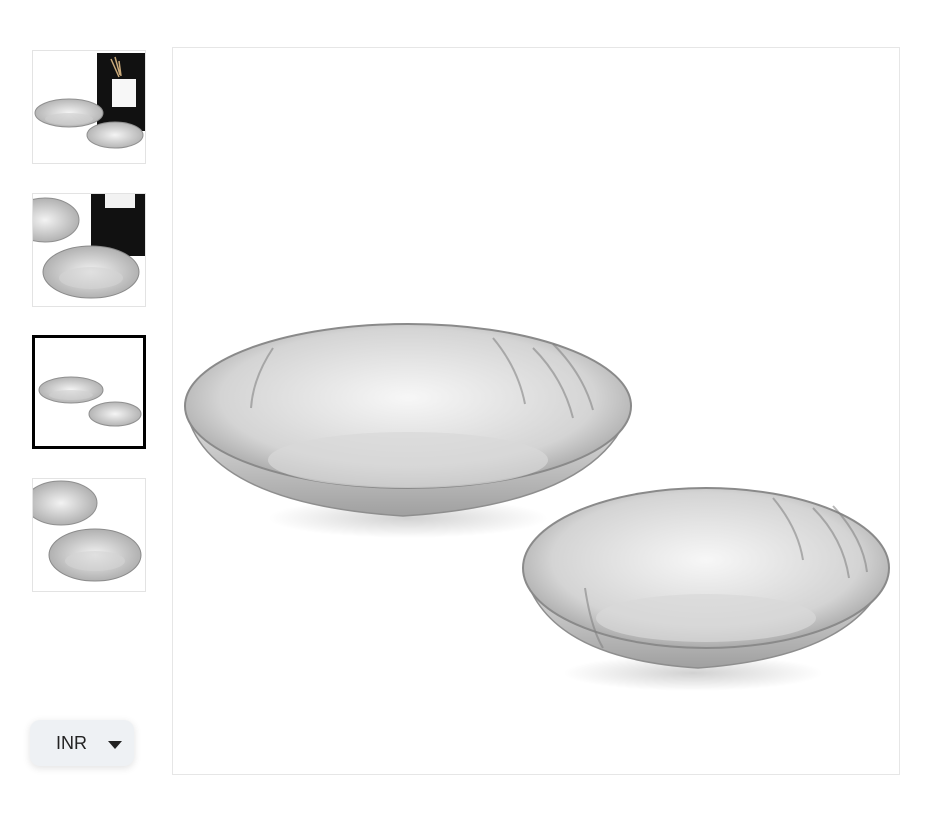  I want to click on bowls-with-card-photo-icon, so click(89, 107).